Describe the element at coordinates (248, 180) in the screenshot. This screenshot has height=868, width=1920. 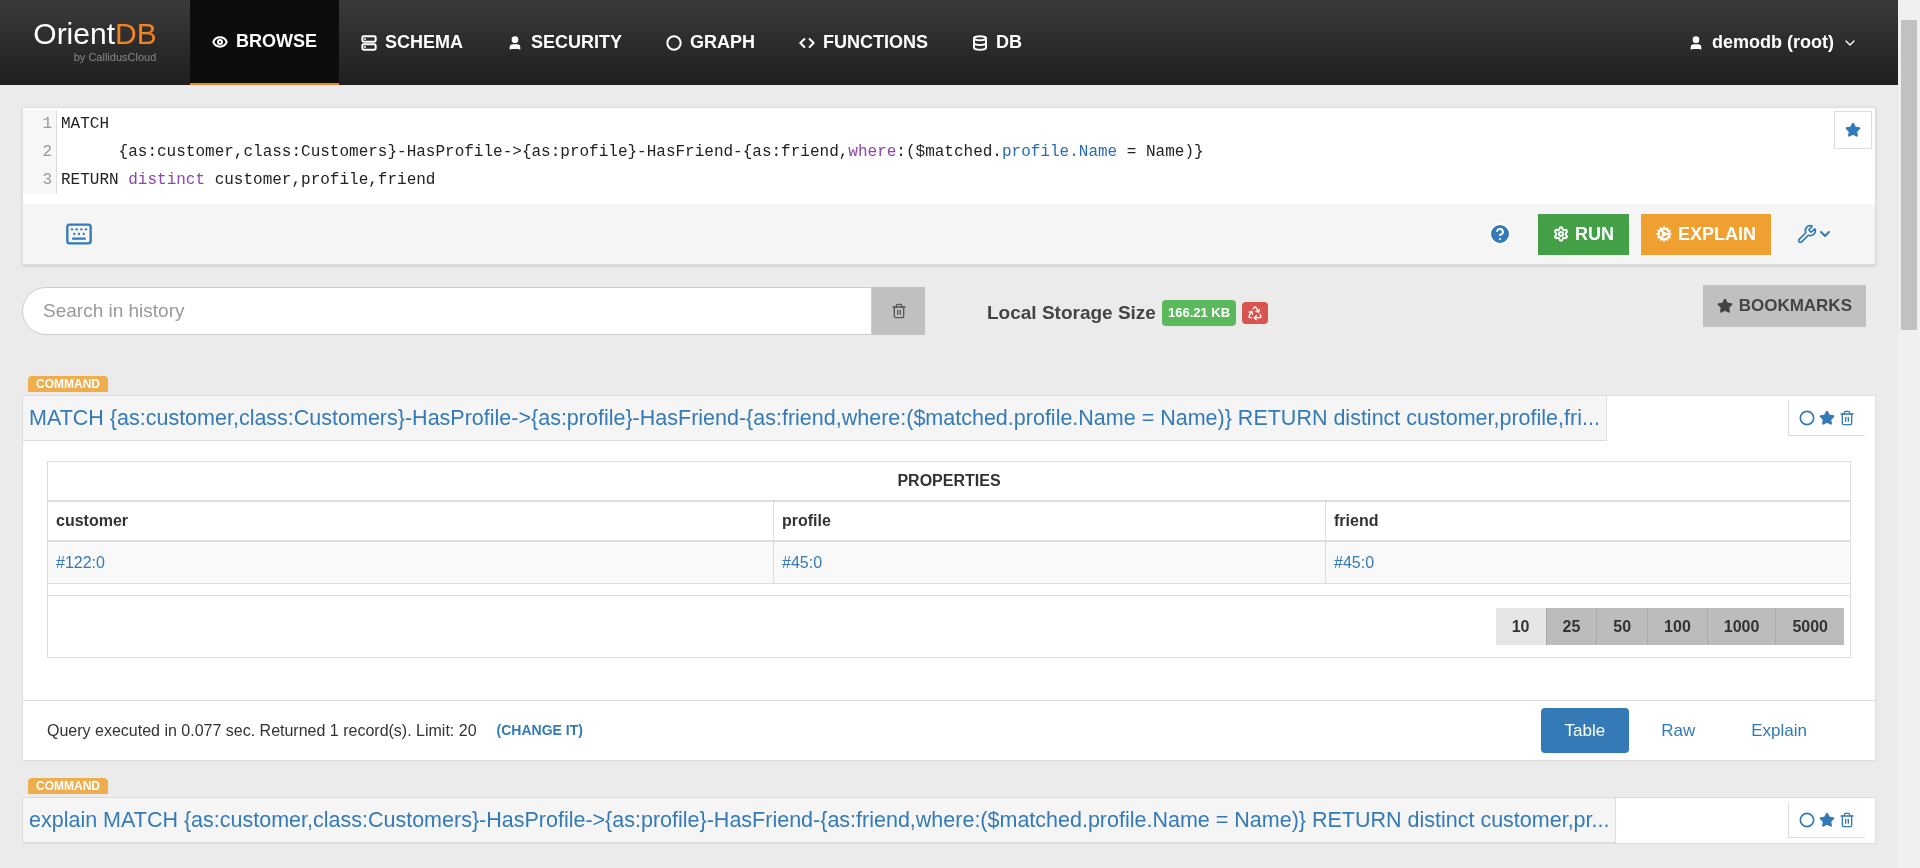
I see `code-line: RETURN distinct customer,profile,friend` at that location.